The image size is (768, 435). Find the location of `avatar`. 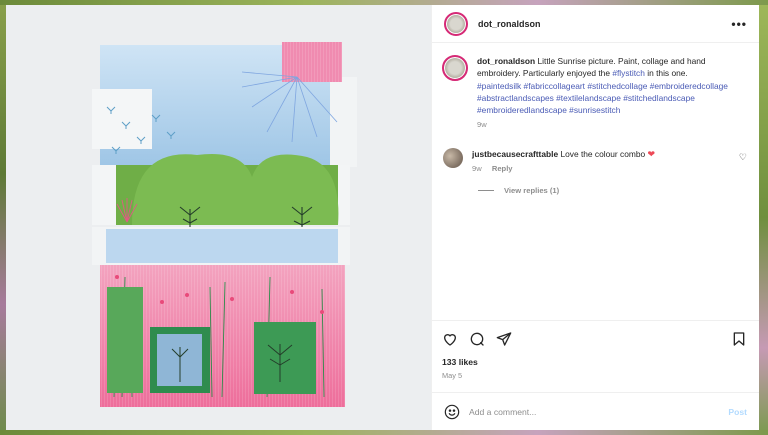

avatar is located at coordinates (456, 23).